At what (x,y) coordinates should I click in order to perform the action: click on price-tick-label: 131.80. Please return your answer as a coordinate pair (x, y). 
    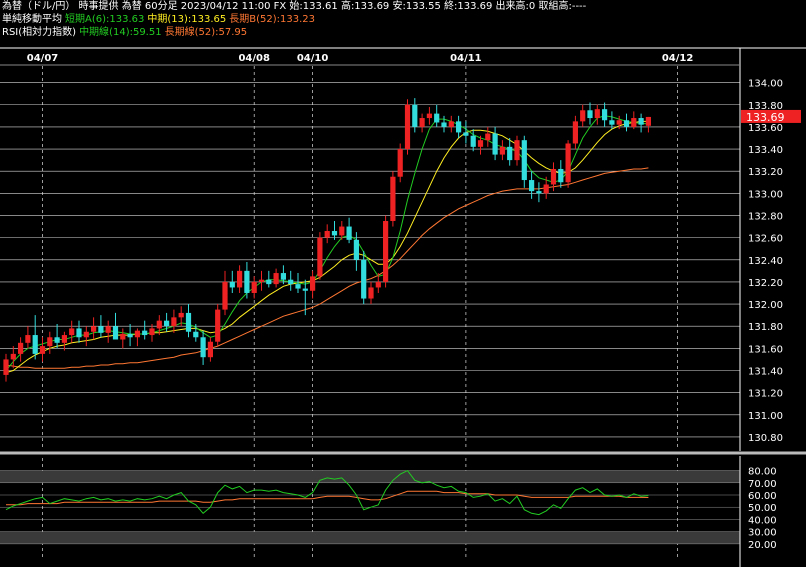
    Looking at the image, I should click on (765, 327).